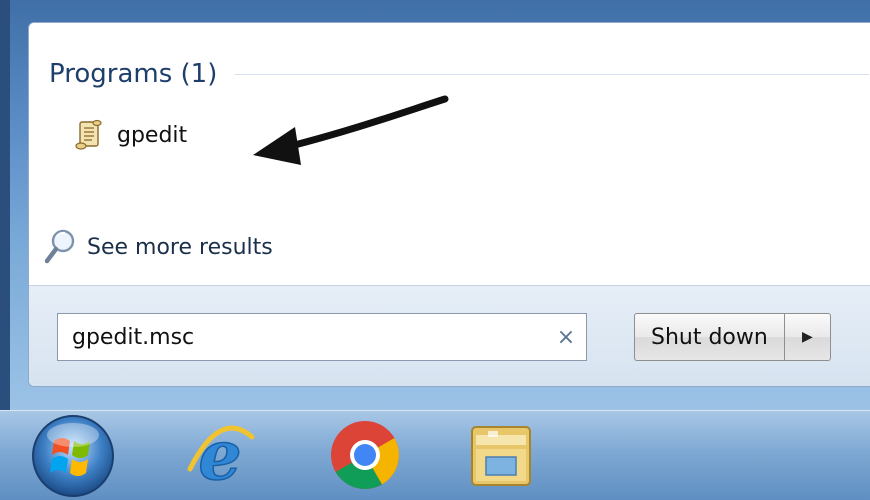 The height and width of the screenshot is (500, 870). I want to click on clear-search-icon: ×, so click(566, 337).